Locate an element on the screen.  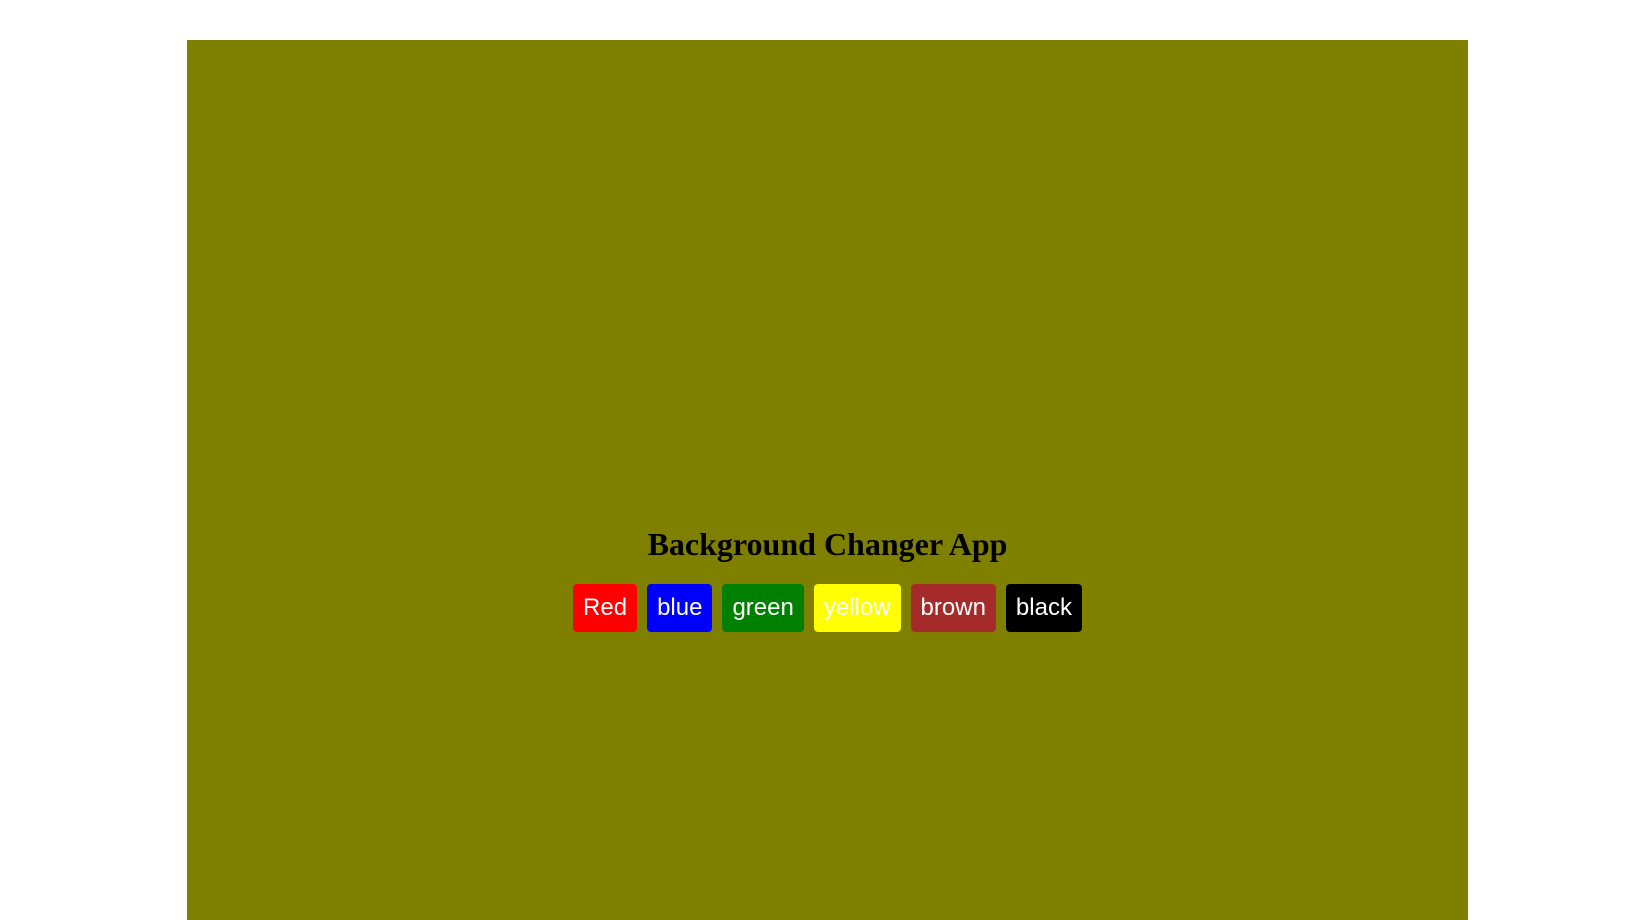
red-button: Red is located at coordinates (605, 608).